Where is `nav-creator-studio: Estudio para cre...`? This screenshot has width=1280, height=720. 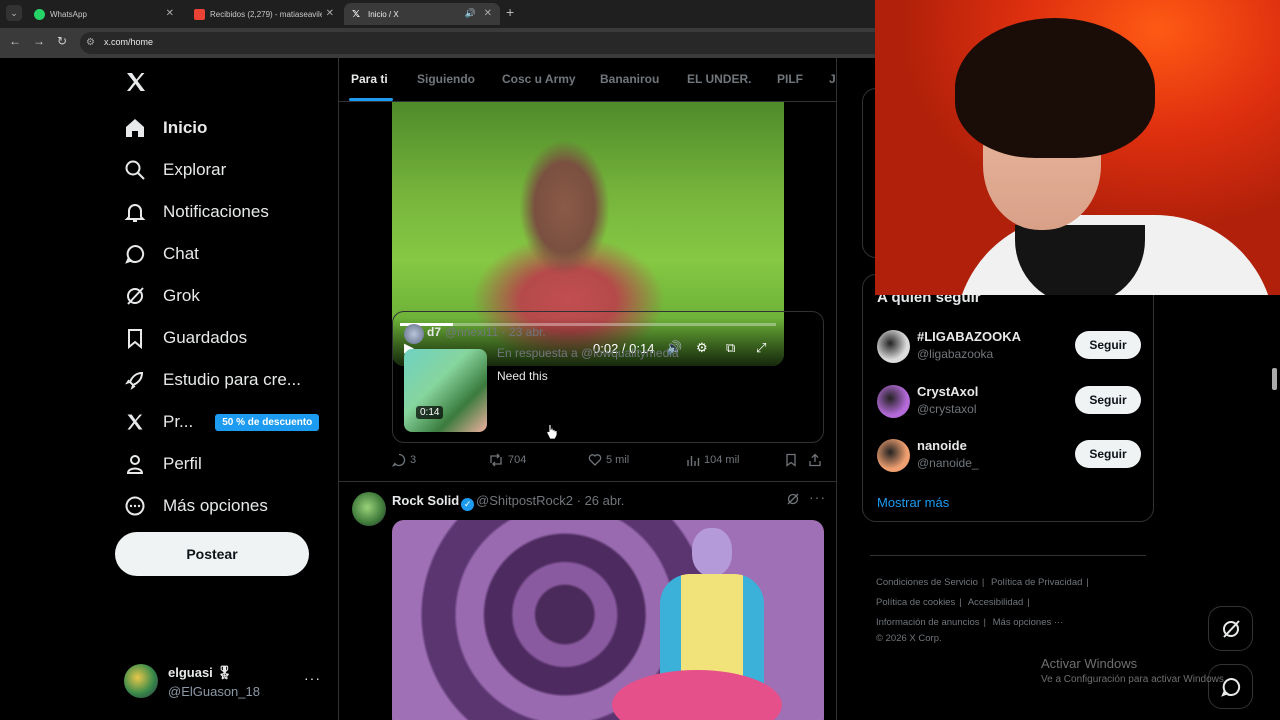 nav-creator-studio: Estudio para cre... is located at coordinates (212, 380).